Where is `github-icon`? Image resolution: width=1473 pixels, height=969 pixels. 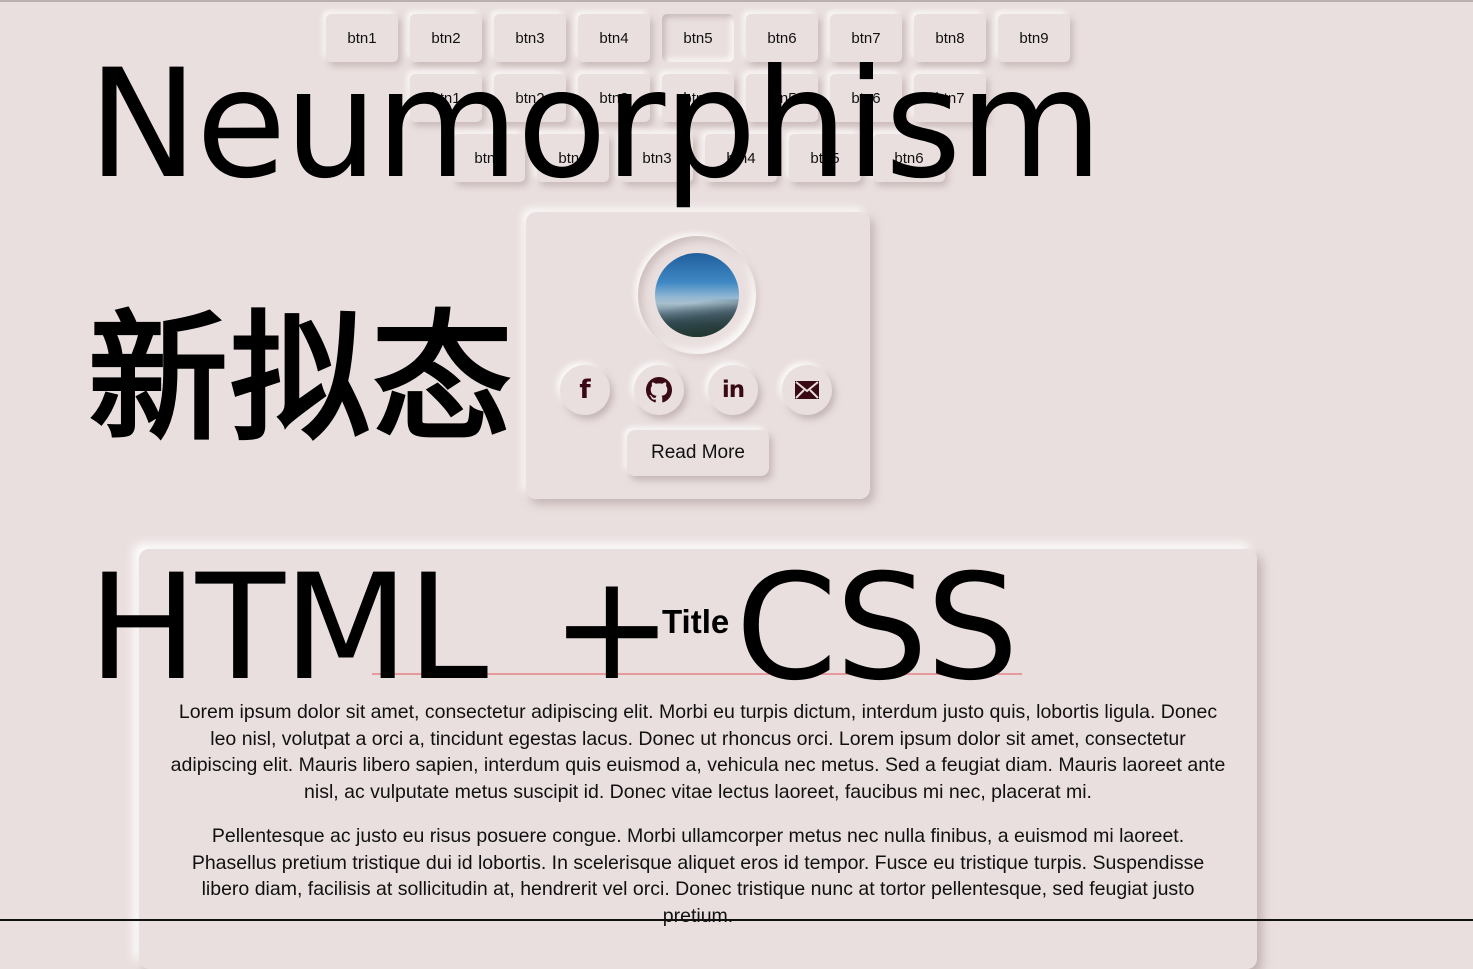
github-icon is located at coordinates (659, 390).